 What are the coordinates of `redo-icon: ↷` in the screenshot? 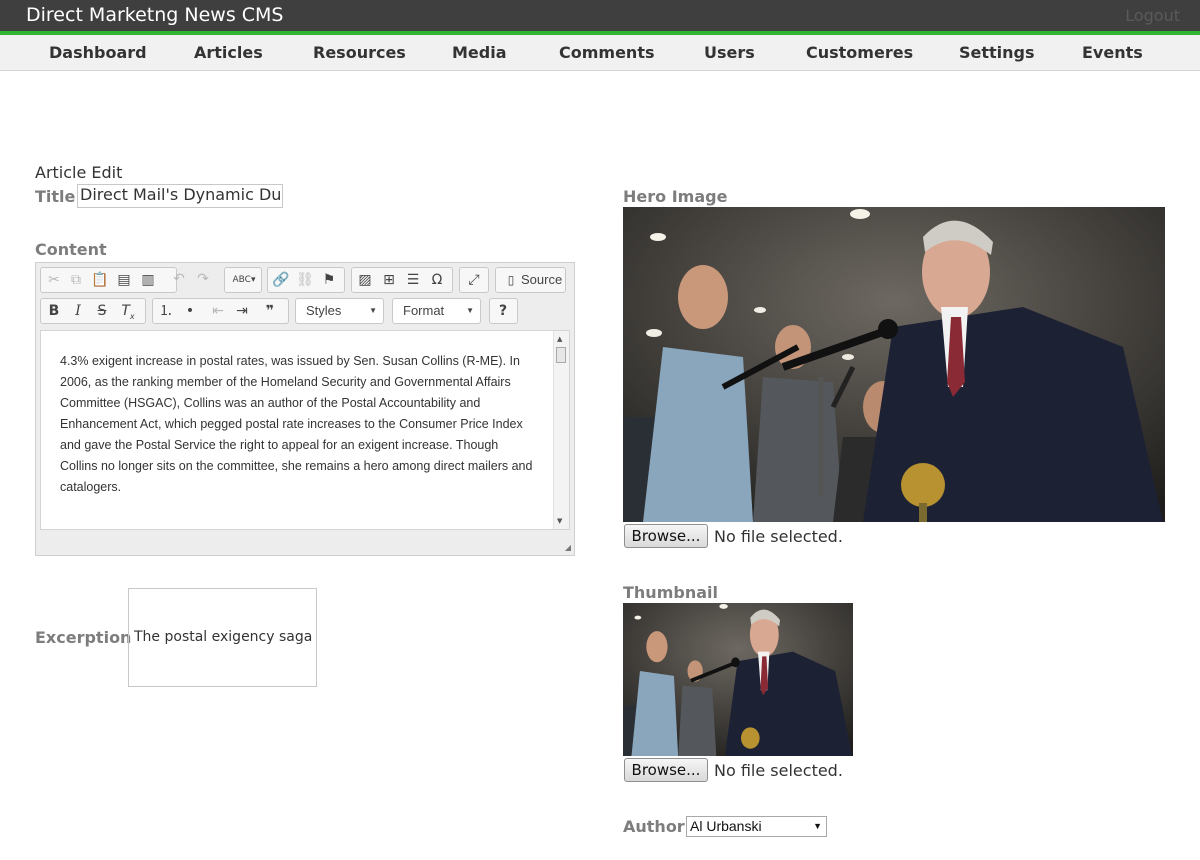 It's located at (203, 279).